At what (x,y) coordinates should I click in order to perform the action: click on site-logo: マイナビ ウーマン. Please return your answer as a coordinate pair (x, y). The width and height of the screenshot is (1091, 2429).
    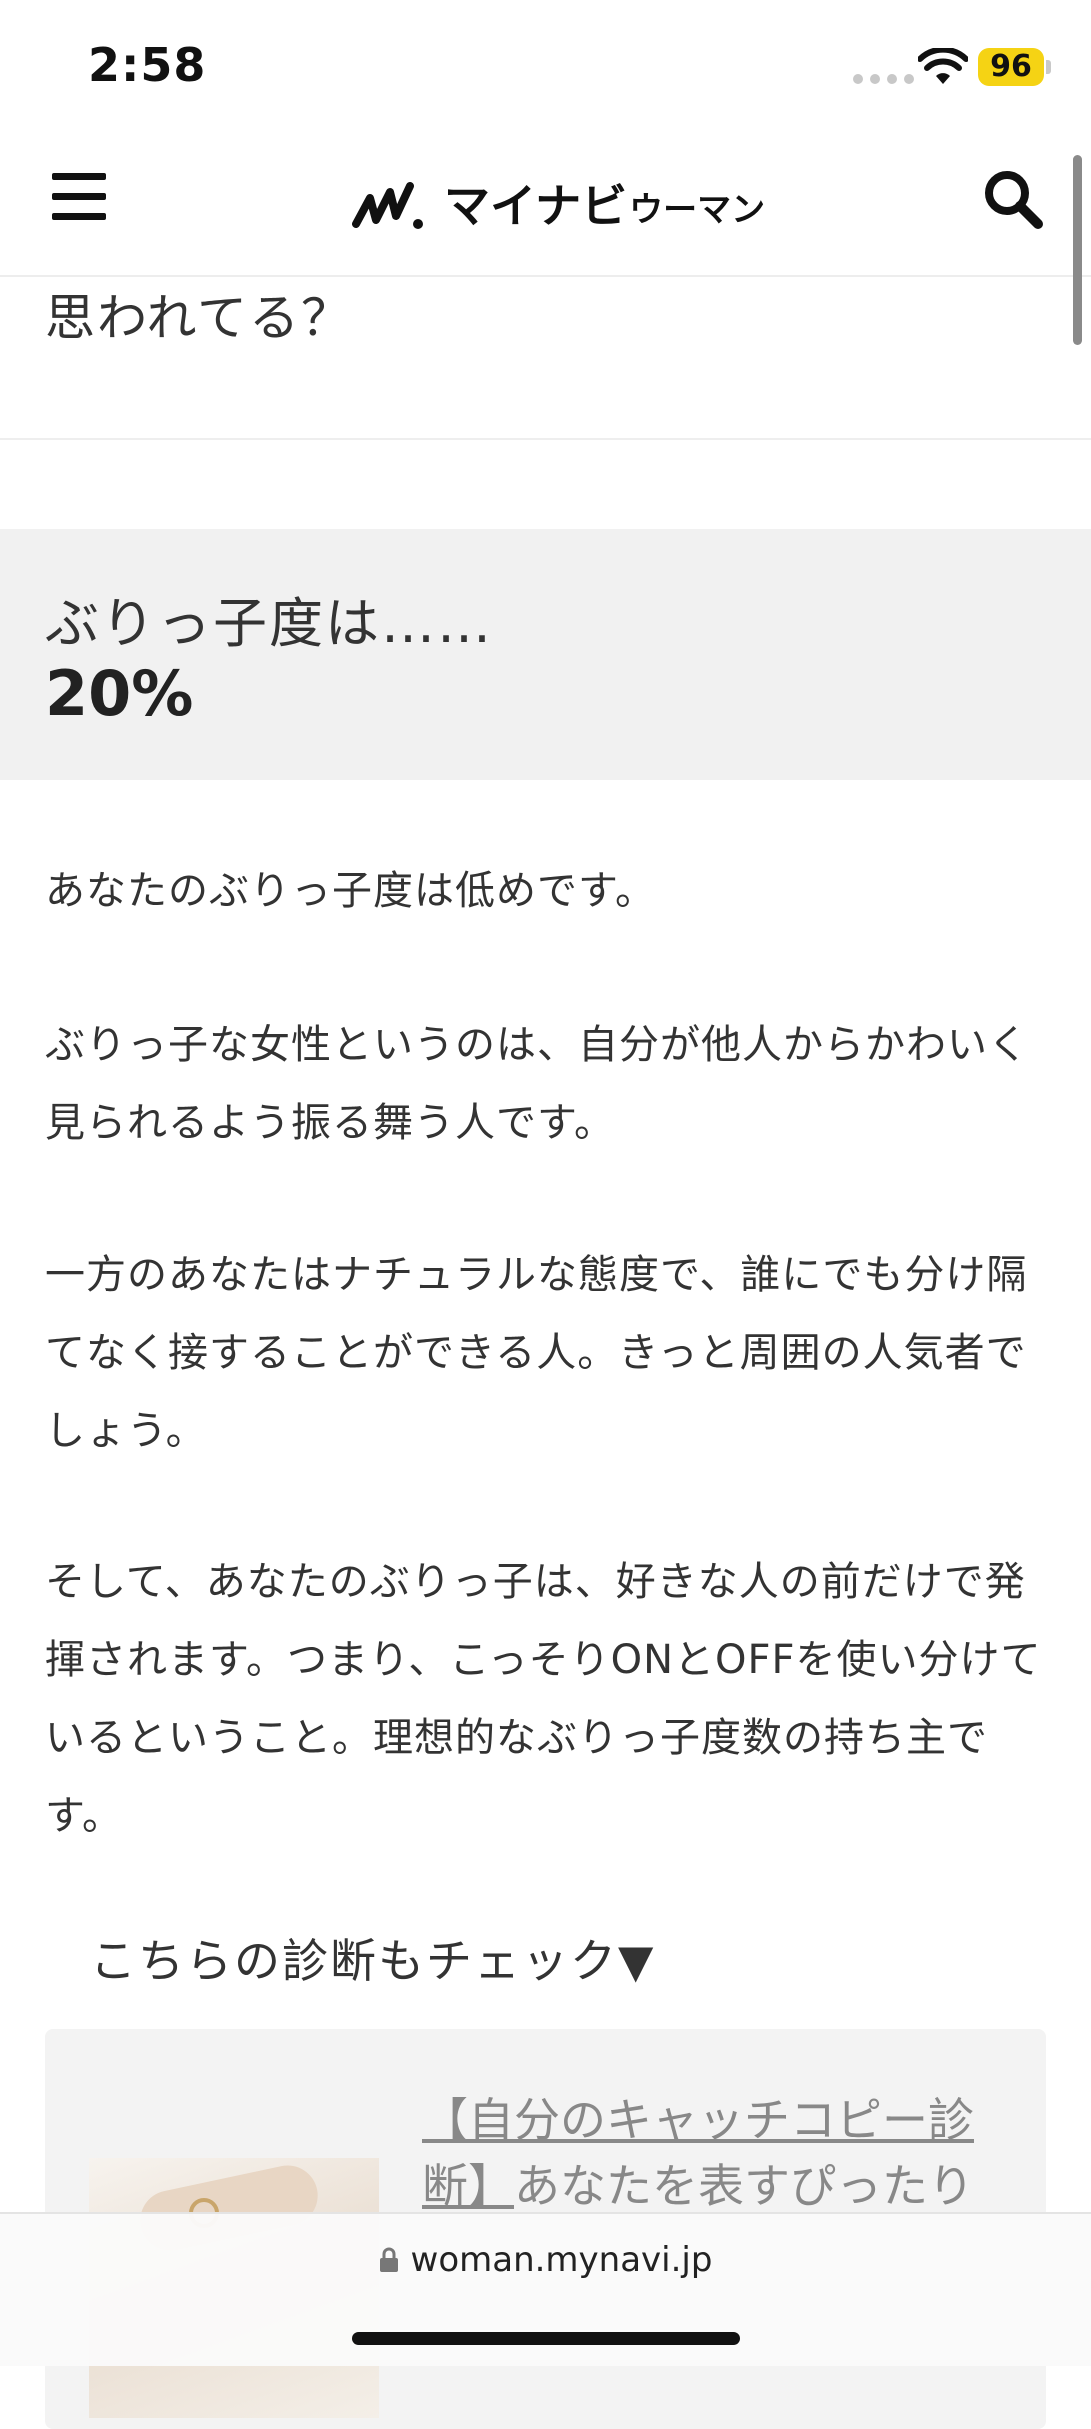
    Looking at the image, I should click on (558, 202).